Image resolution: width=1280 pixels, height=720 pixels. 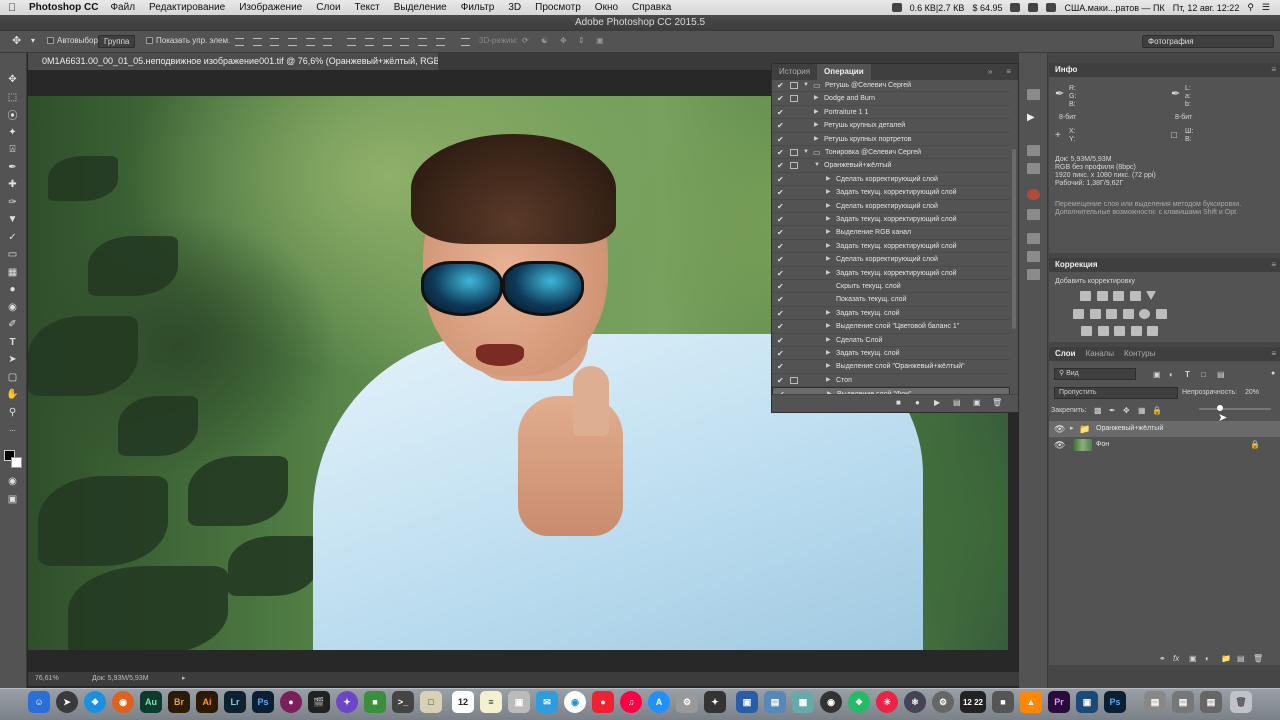 What do you see at coordinates (659, 702) in the screenshot?
I see `app-store-icon: A` at bounding box center [659, 702].